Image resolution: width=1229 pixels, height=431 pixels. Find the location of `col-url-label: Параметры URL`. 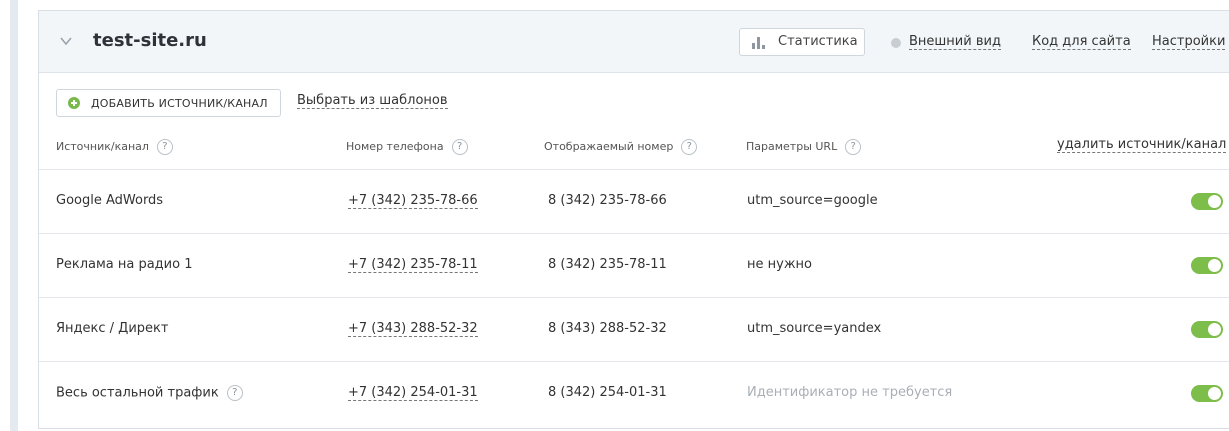

col-url-label: Параметры URL is located at coordinates (792, 146).